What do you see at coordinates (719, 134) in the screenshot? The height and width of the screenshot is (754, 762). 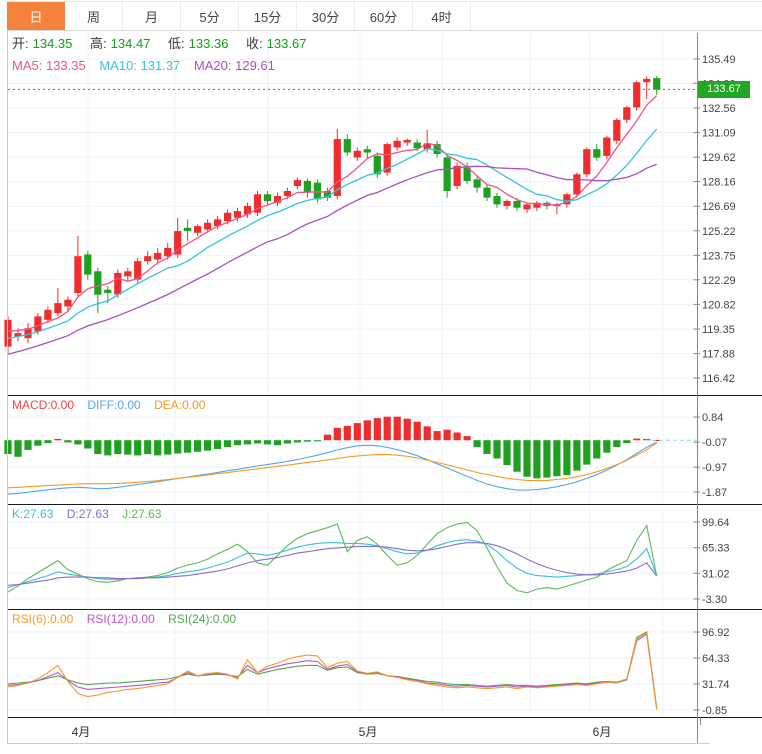 I see `y-axis-label: 131.09` at bounding box center [719, 134].